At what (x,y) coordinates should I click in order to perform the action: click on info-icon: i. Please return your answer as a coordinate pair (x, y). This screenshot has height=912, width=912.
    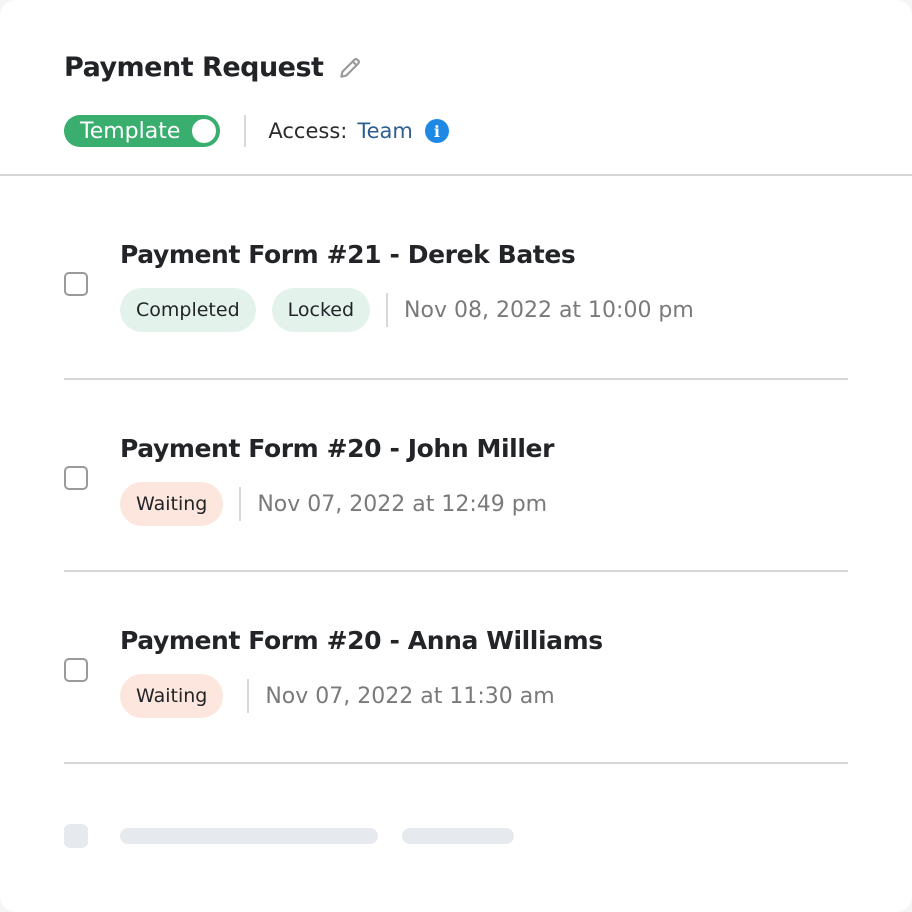
    Looking at the image, I should click on (436, 131).